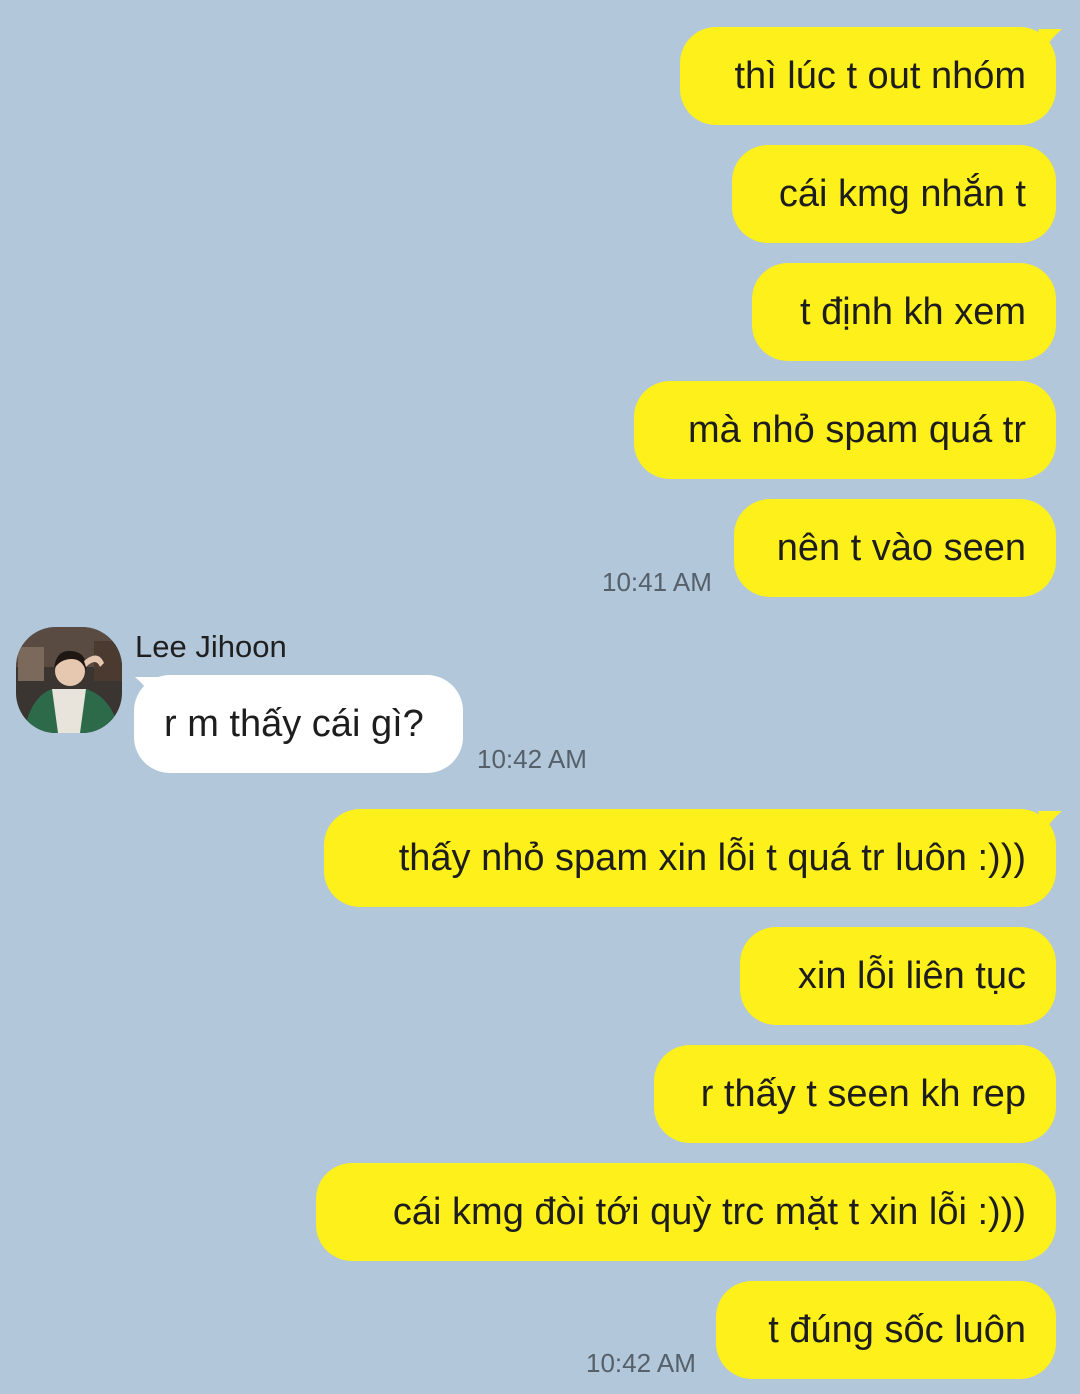 The height and width of the screenshot is (1394, 1080). Describe the element at coordinates (863, 1094) in the screenshot. I see `message-text: r thấy t seen kh rep` at that location.